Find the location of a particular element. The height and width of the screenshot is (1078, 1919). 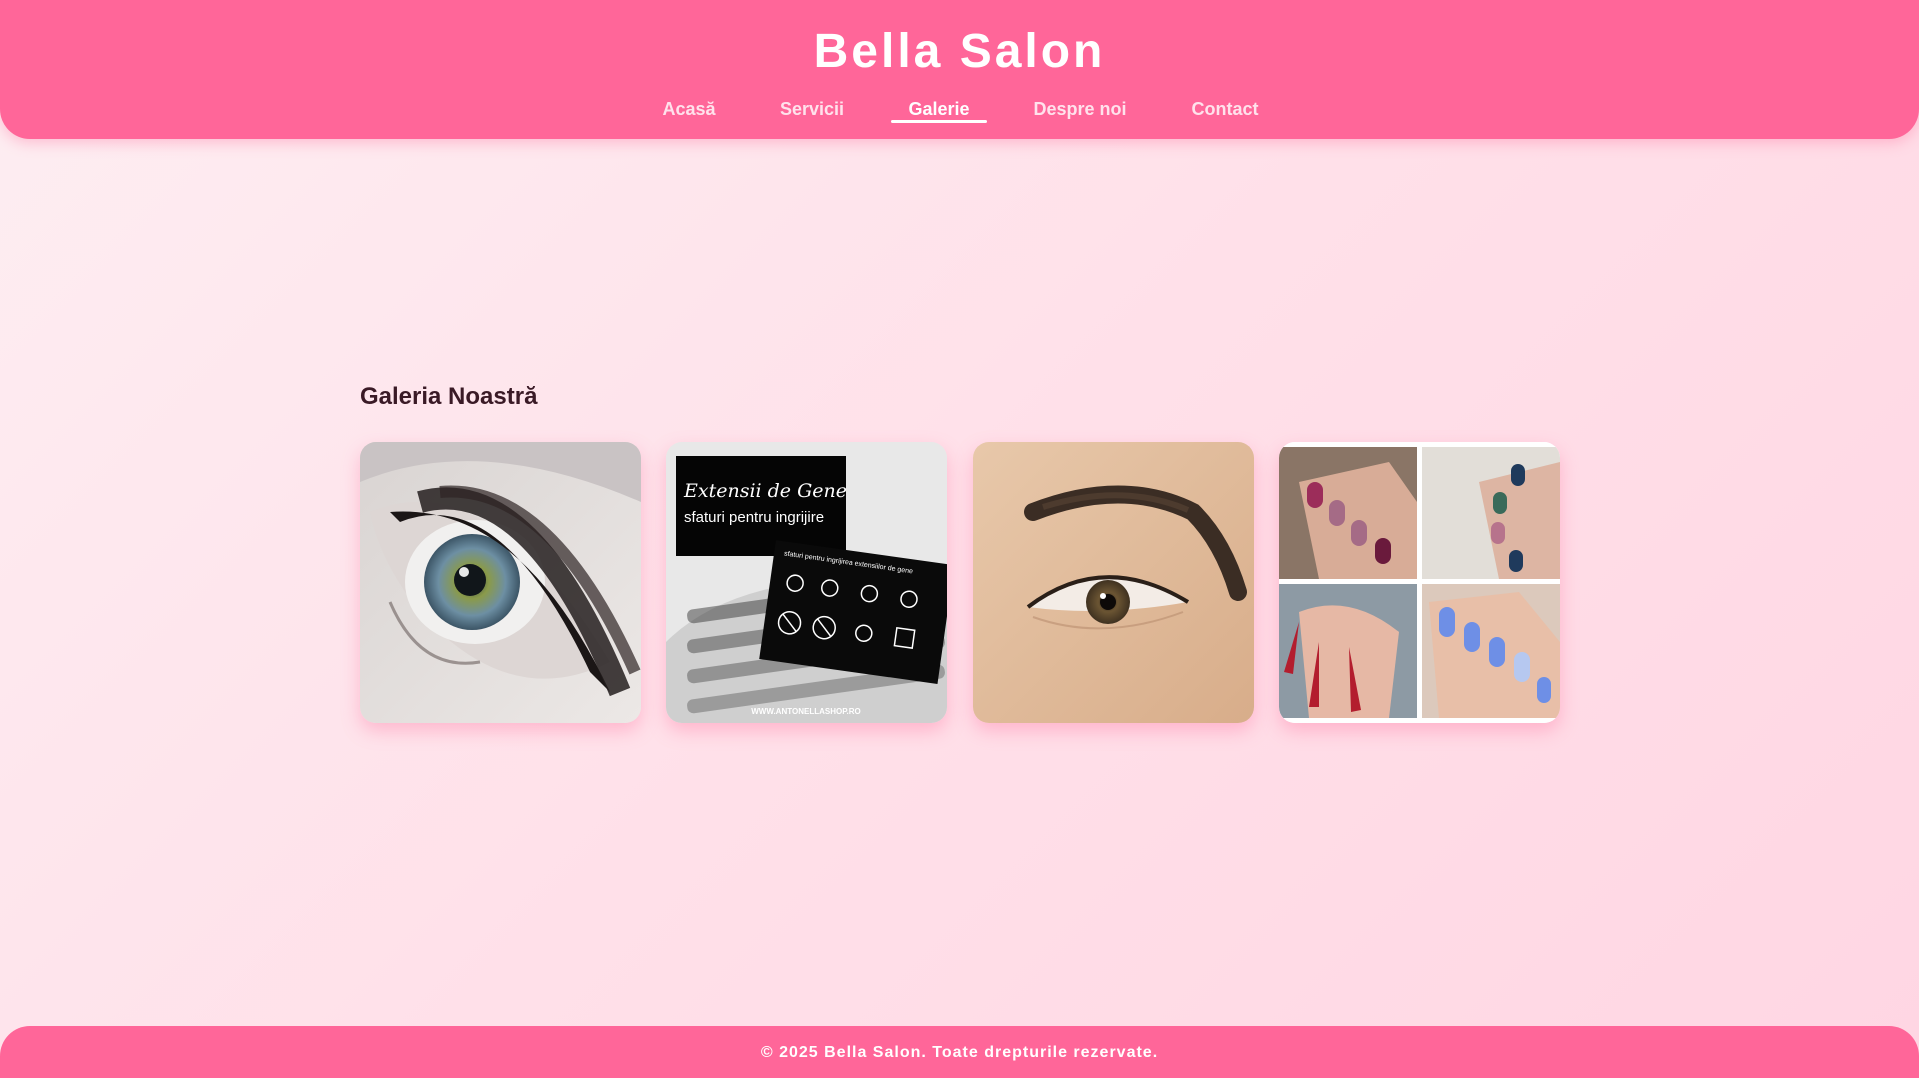

gallery-image-manicure-collage is located at coordinates (1419, 582).